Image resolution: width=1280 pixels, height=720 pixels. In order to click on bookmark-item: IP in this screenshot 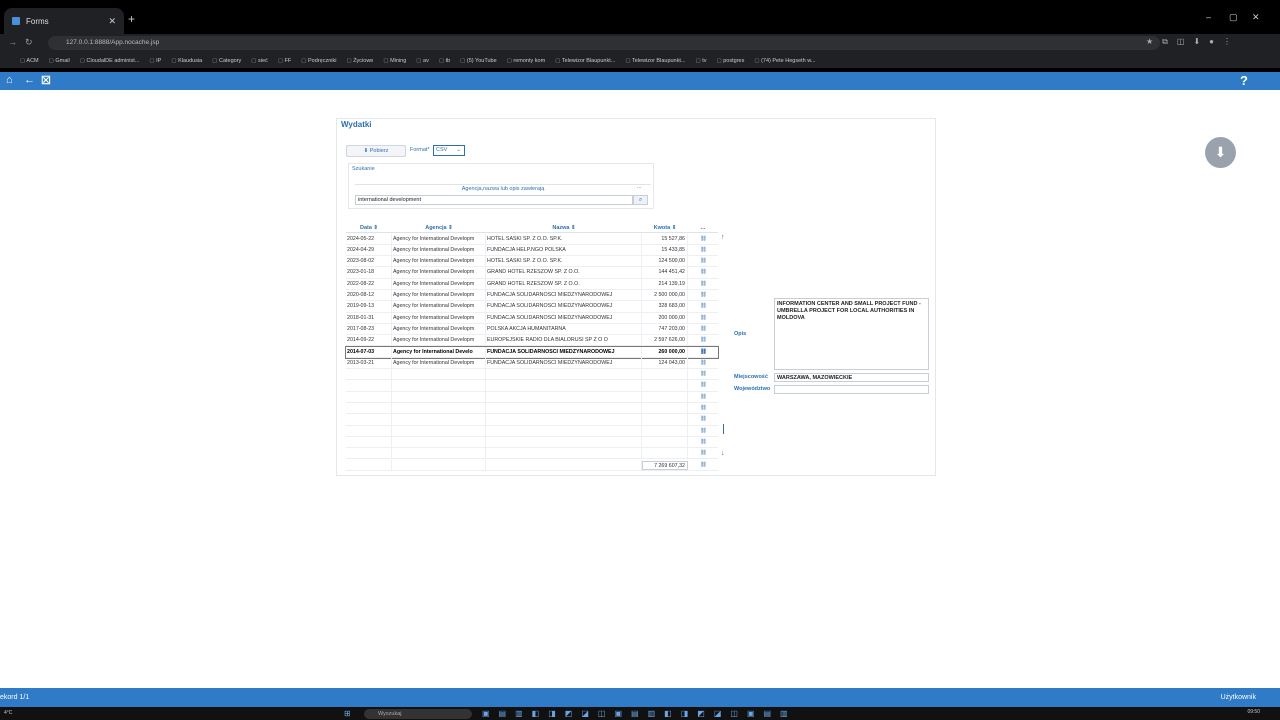, I will do `click(155, 61)`.